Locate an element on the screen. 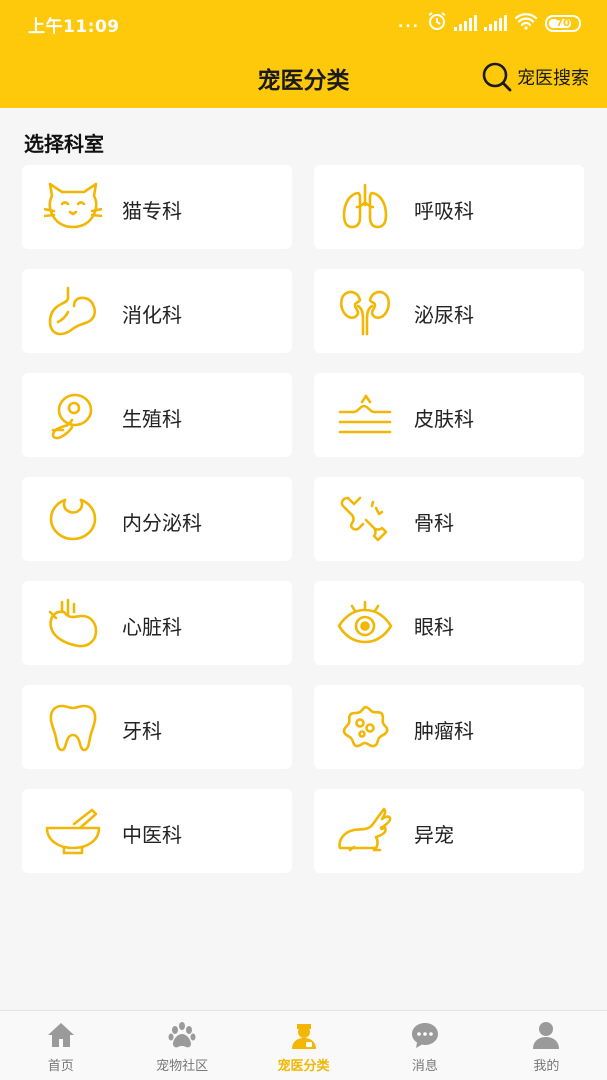  tab-pet-community: 宠物社区 is located at coordinates (181, 1045).